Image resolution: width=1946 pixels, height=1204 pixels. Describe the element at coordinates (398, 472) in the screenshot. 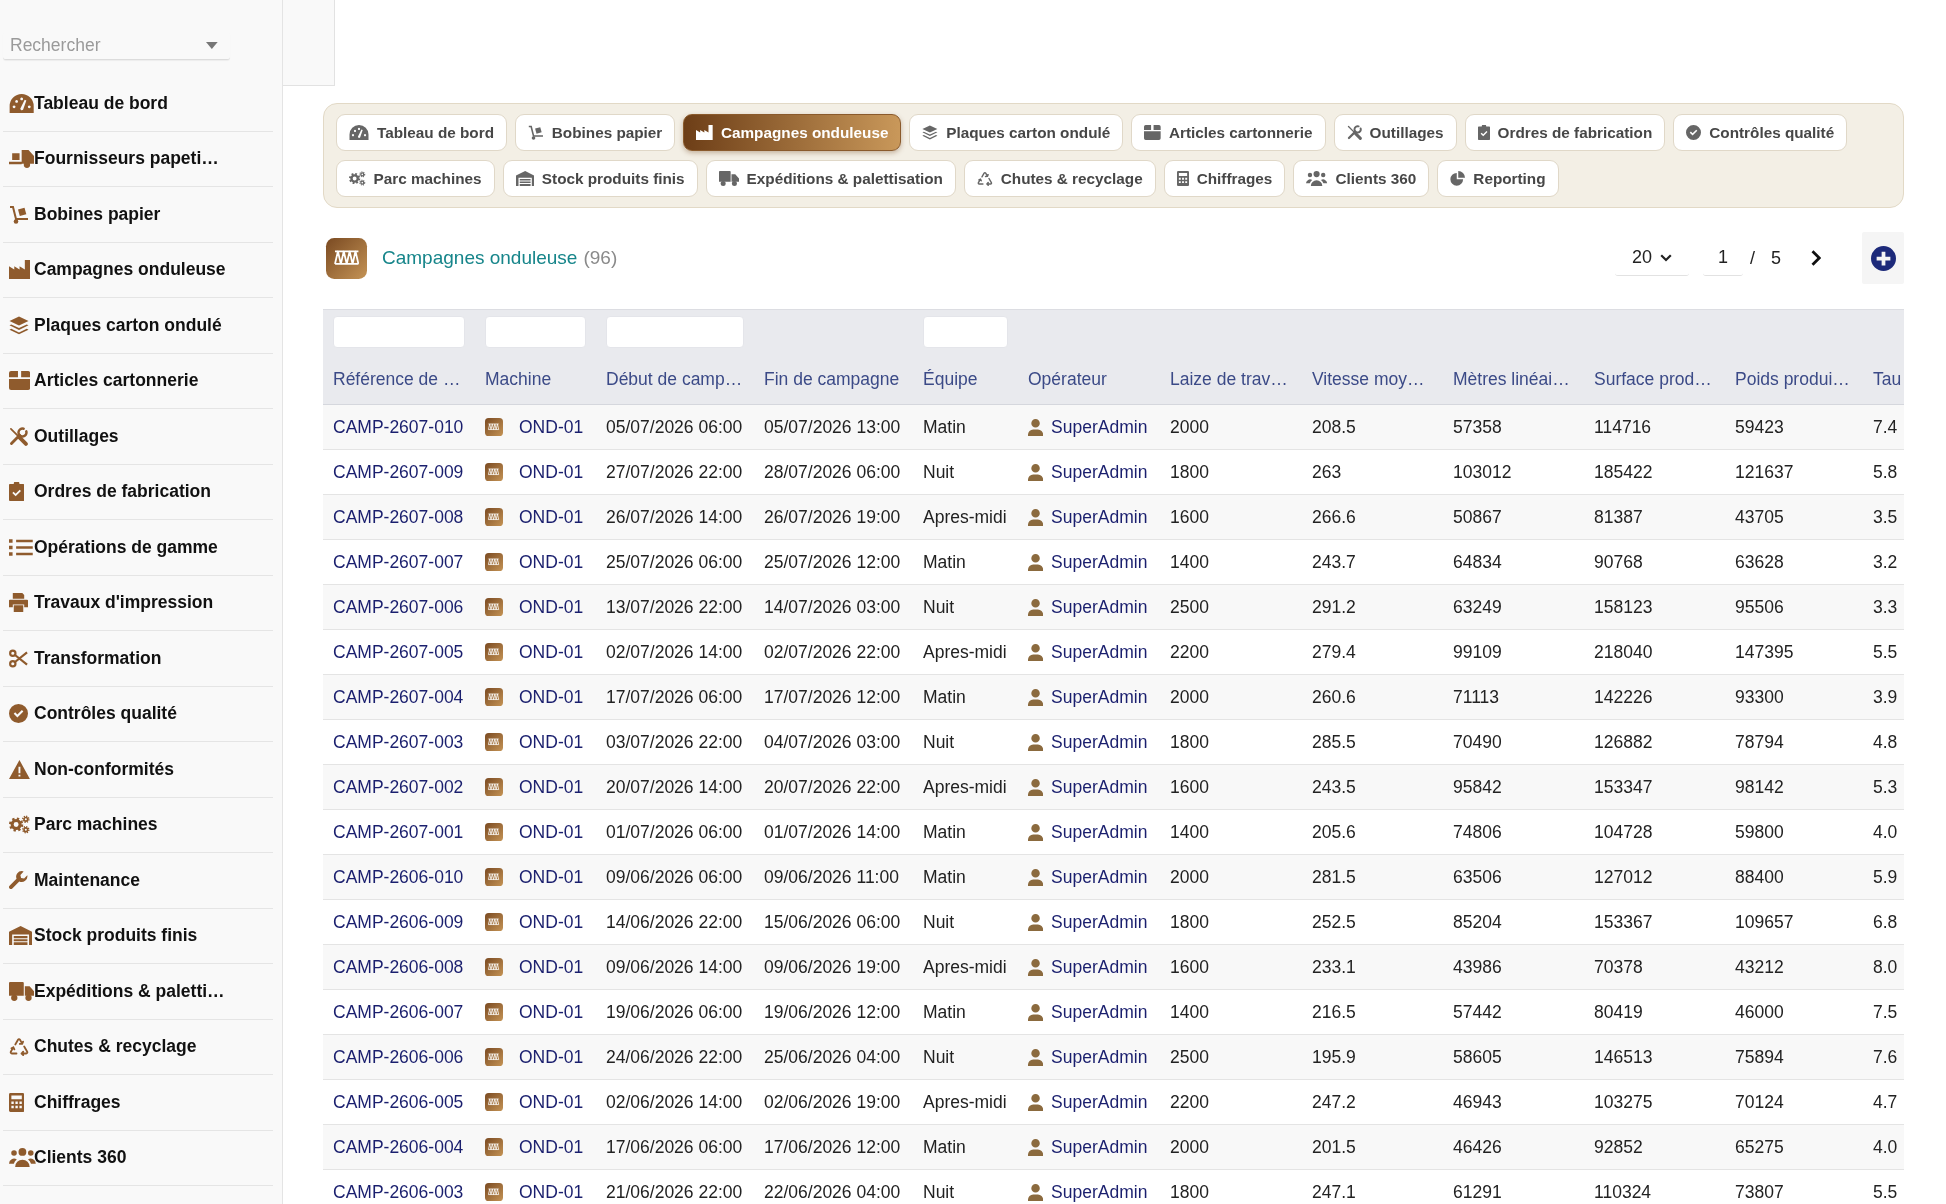

I see `reference-link: CAMP-2607-009` at that location.